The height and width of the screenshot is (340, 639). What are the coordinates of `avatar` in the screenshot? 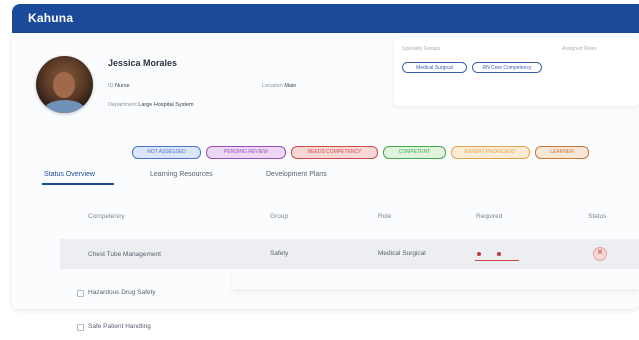 It's located at (64, 84).